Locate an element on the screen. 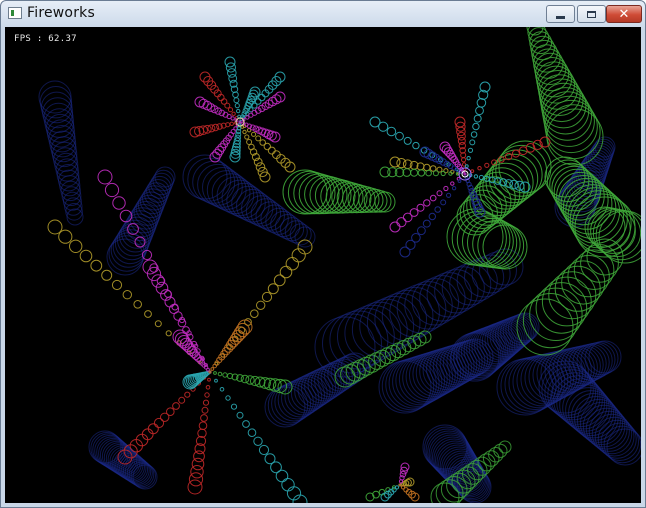  window-title: Fireworks is located at coordinates (61, 13).